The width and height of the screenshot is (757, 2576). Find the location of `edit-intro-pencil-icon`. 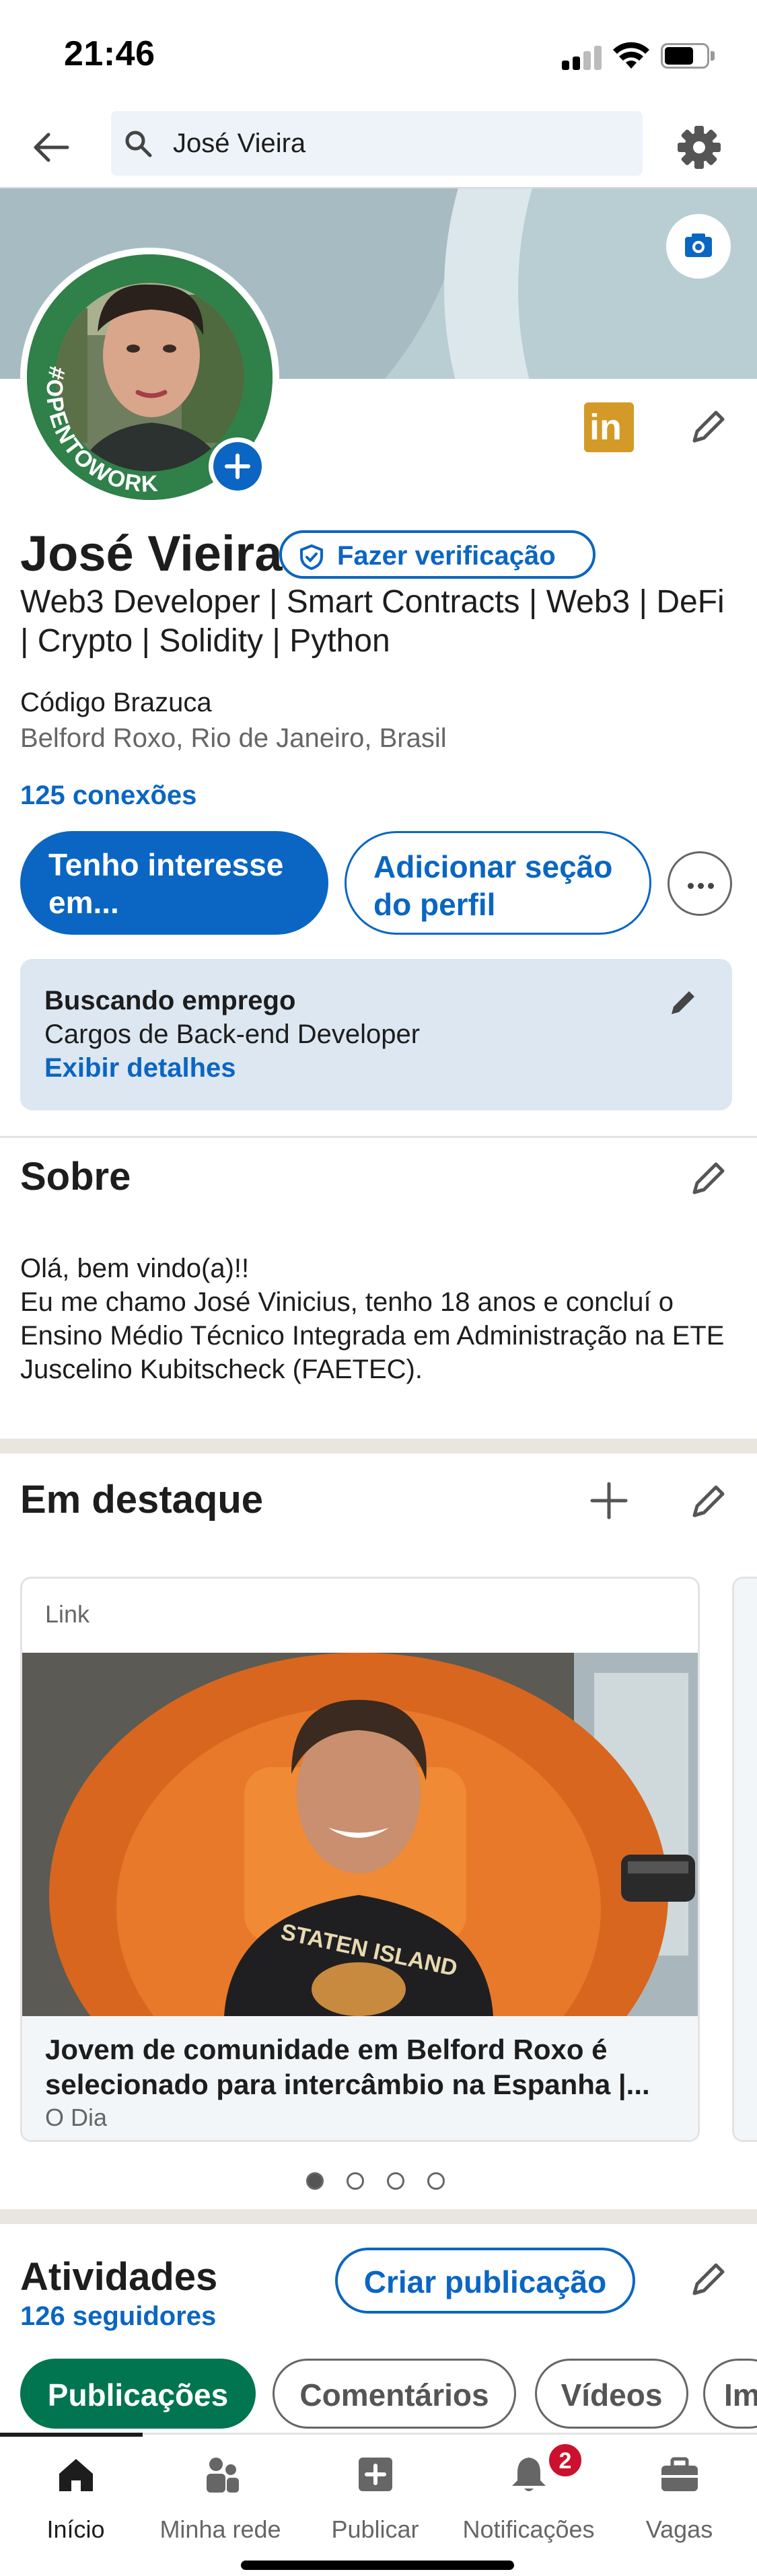

edit-intro-pencil-icon is located at coordinates (707, 427).